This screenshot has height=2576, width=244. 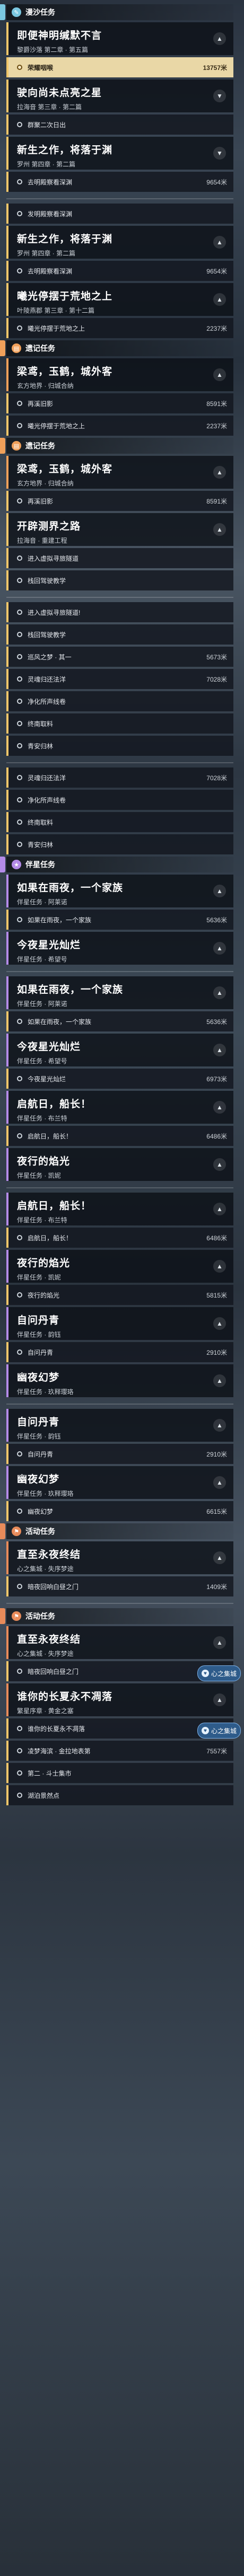 I want to click on quest-step-row: 巡风之梦 · 其一 5673米, so click(x=120, y=657).